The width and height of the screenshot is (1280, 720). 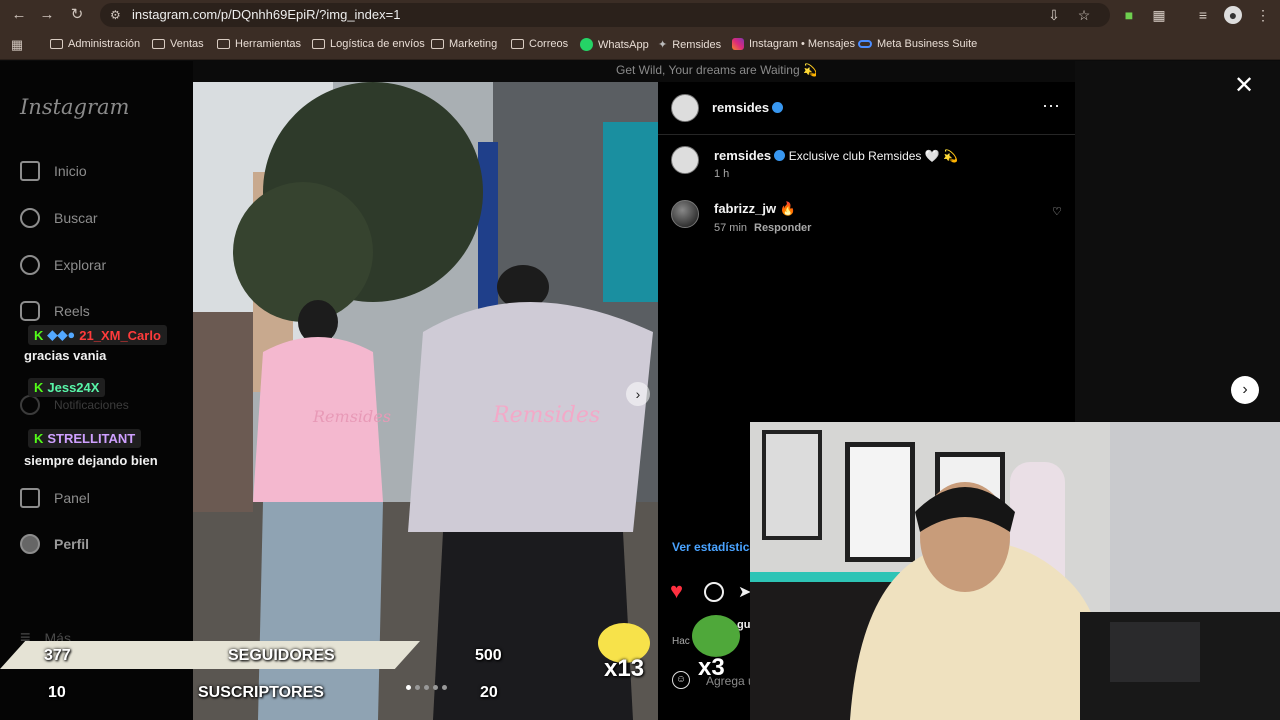 What do you see at coordinates (755, 208) in the screenshot?
I see `comment-row: fabrizz_jw 🔥` at bounding box center [755, 208].